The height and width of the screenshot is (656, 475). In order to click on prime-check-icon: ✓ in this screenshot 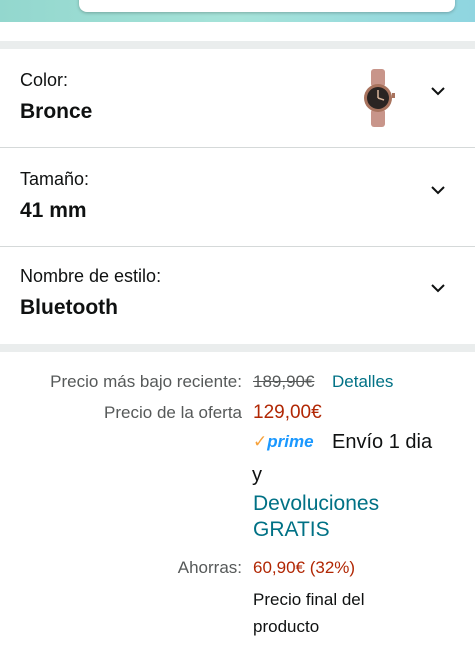, I will do `click(260, 441)`.